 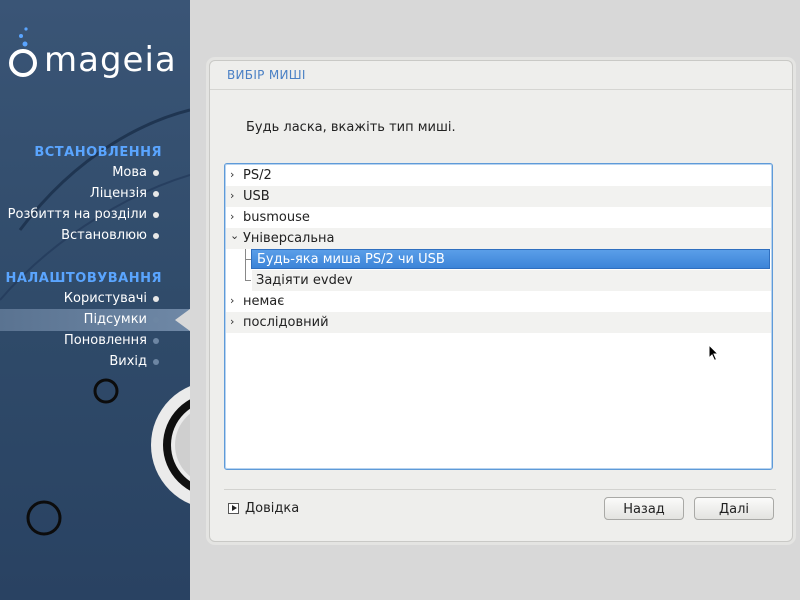 I want to click on step-partitioning: Розбиття на розділи, so click(x=77, y=214).